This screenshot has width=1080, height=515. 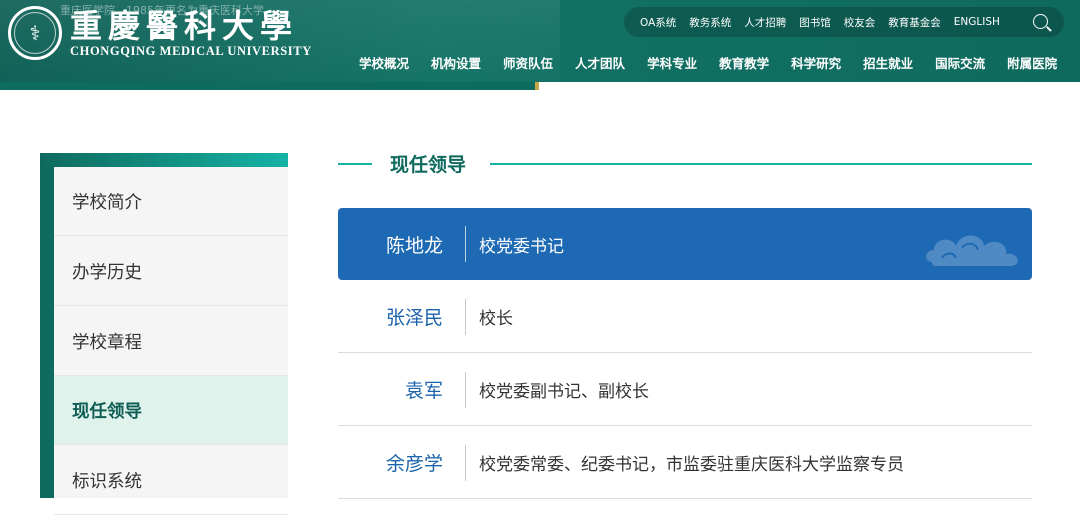 What do you see at coordinates (171, 341) in the screenshot?
I see `sidebar-item-charter: 学校章程` at bounding box center [171, 341].